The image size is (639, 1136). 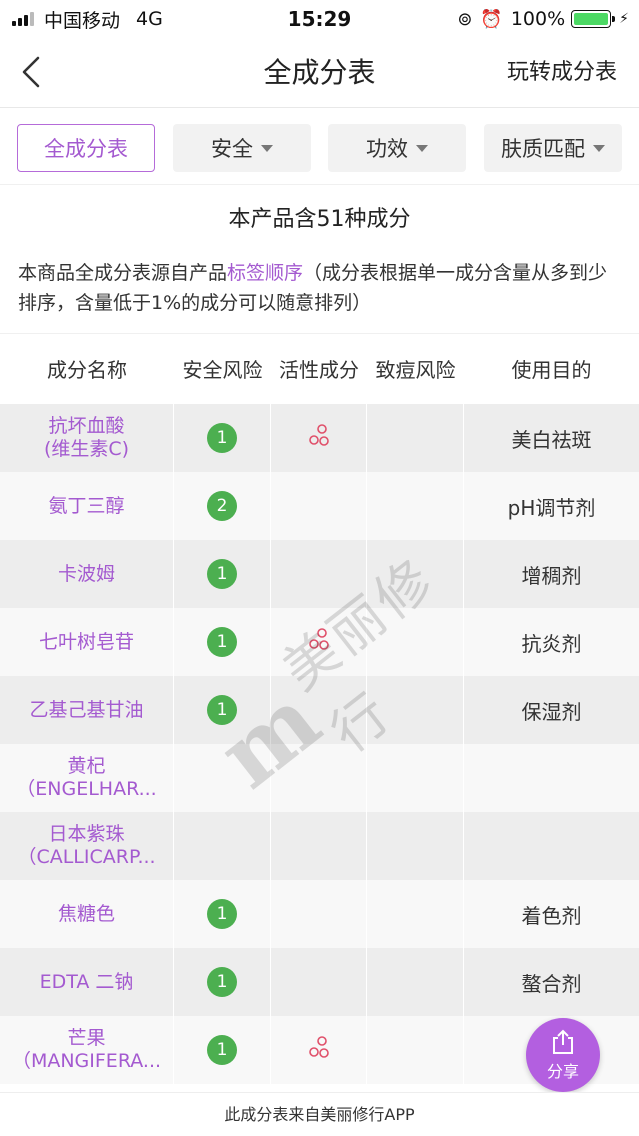 I want to click on table-row: 卡波姆 1 增稠剂, so click(x=319, y=574).